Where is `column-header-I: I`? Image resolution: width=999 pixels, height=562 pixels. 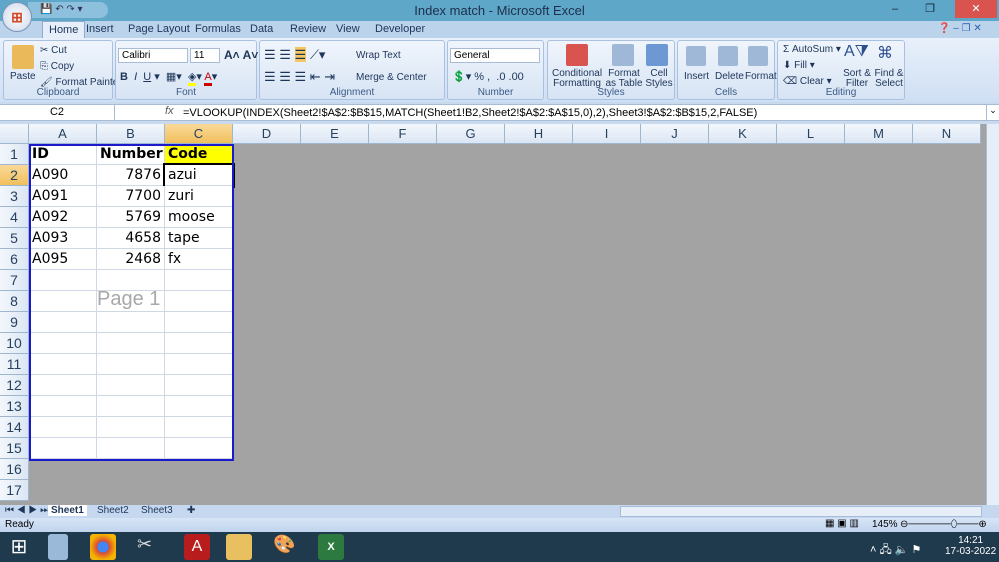 column-header-I: I is located at coordinates (607, 134).